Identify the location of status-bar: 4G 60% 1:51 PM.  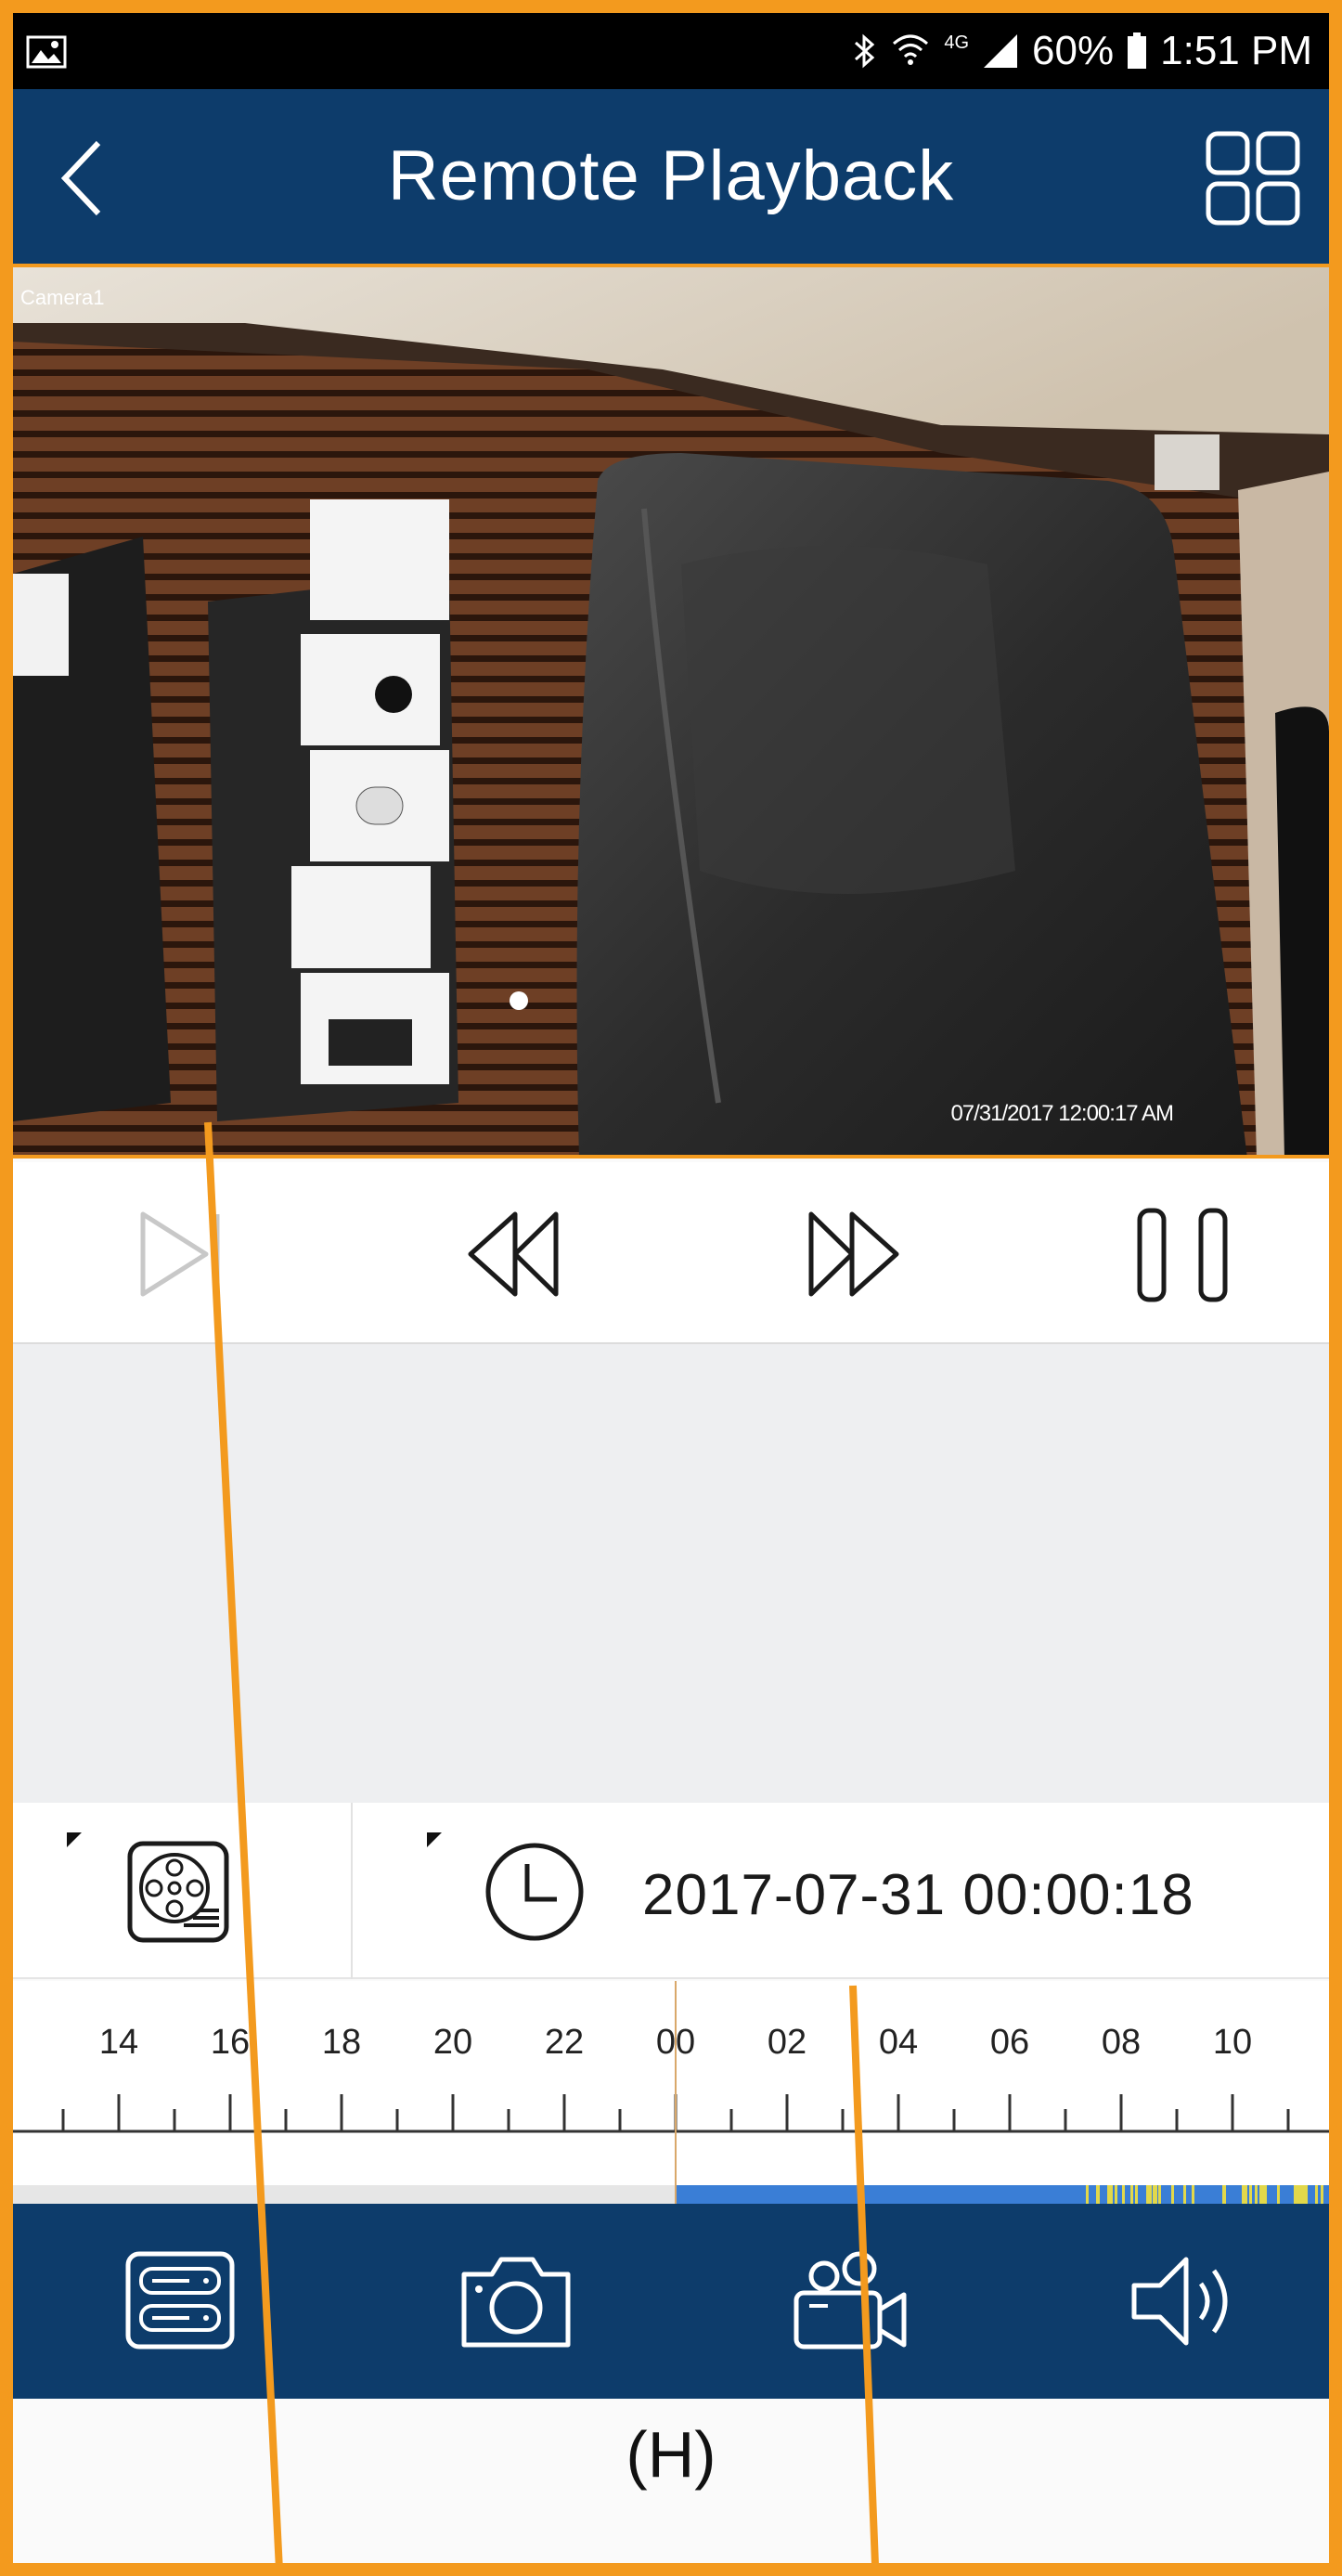
(671, 51).